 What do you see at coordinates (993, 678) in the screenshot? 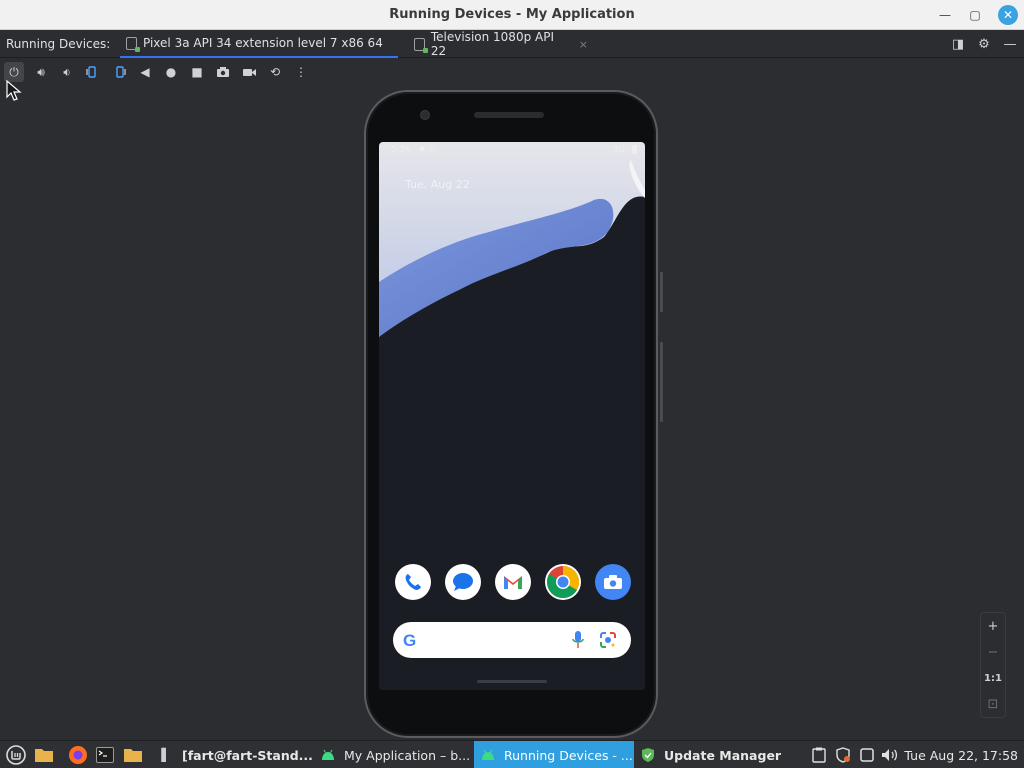
I see `actual-size-button: 1:1` at bounding box center [993, 678].